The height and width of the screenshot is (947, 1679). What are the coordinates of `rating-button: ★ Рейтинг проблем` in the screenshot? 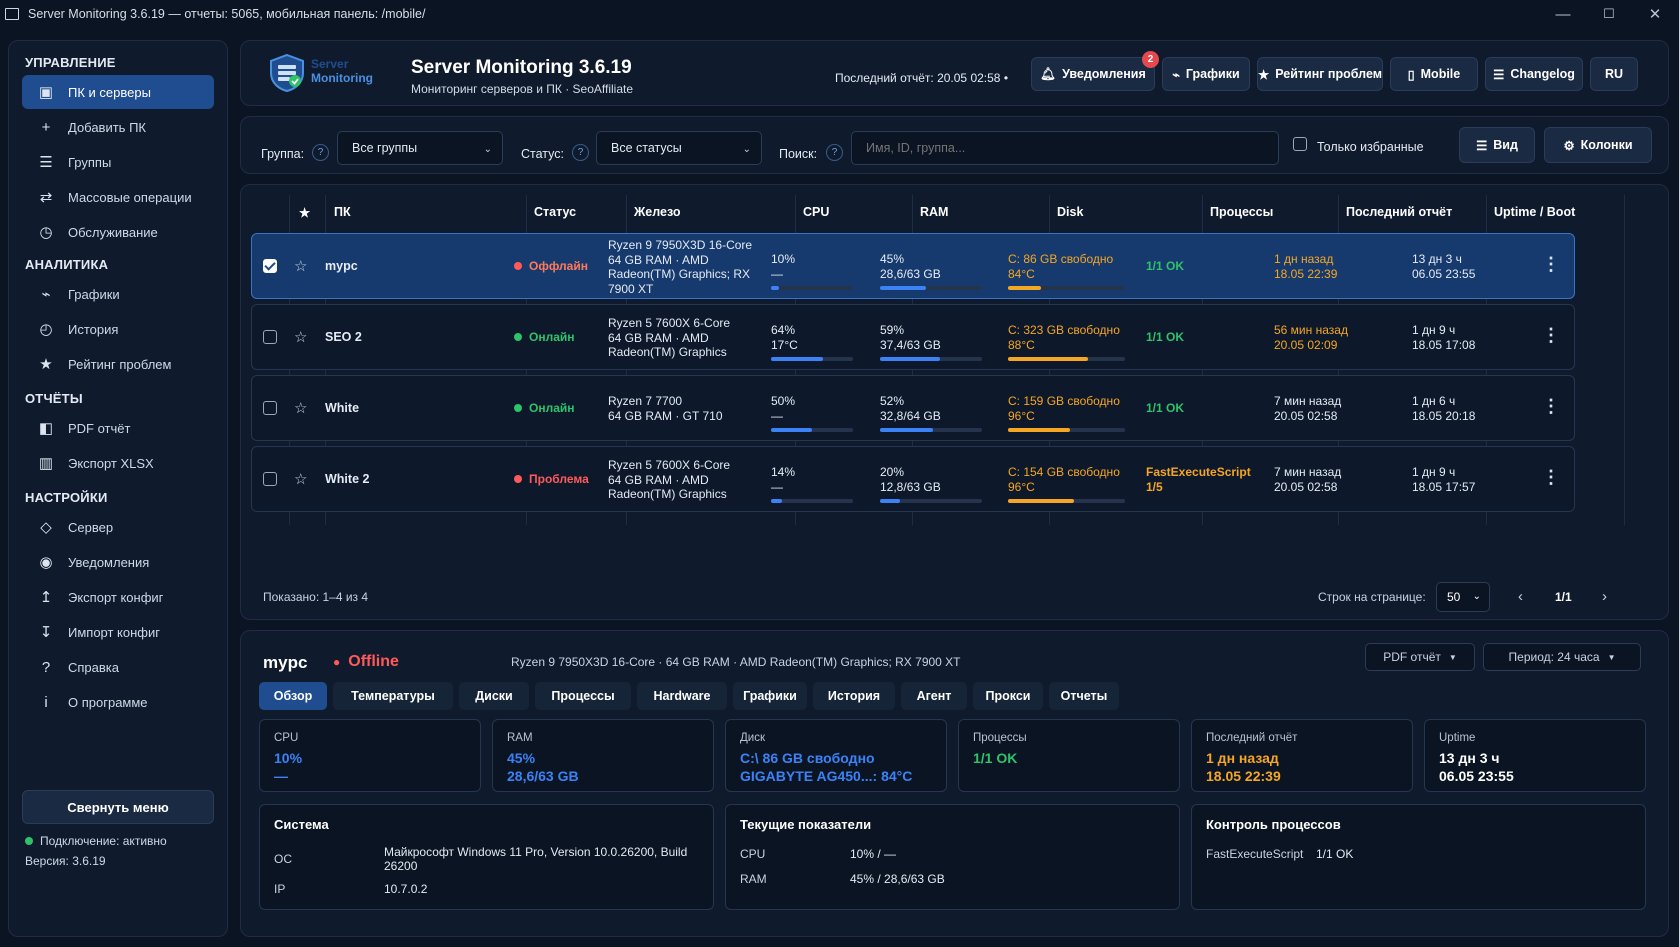 It's located at (1320, 74).